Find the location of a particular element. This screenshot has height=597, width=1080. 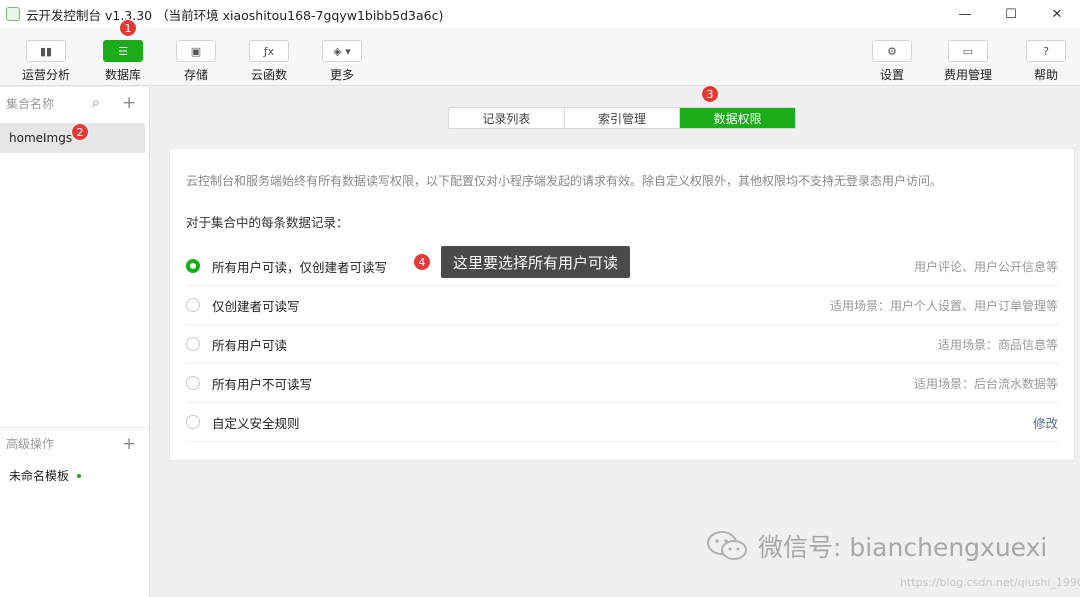

template-item: 未命名模板 is located at coordinates (45, 475).